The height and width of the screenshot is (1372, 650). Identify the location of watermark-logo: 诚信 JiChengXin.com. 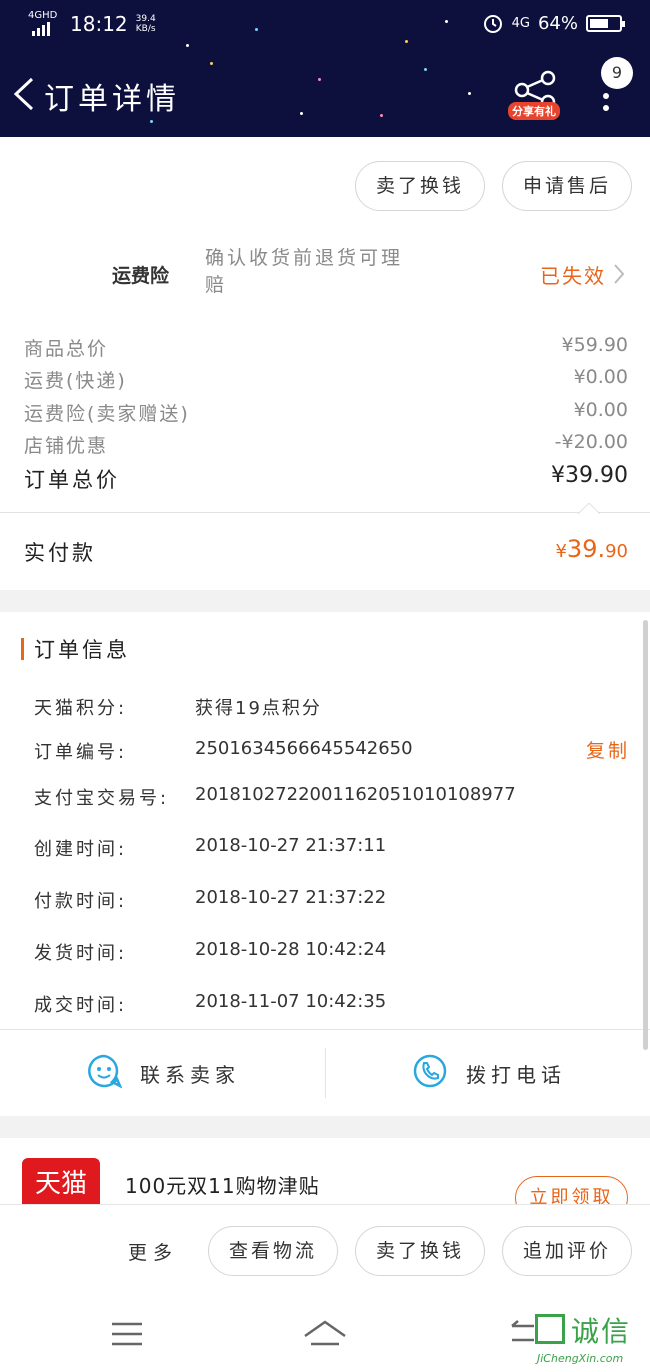
(591, 1339).